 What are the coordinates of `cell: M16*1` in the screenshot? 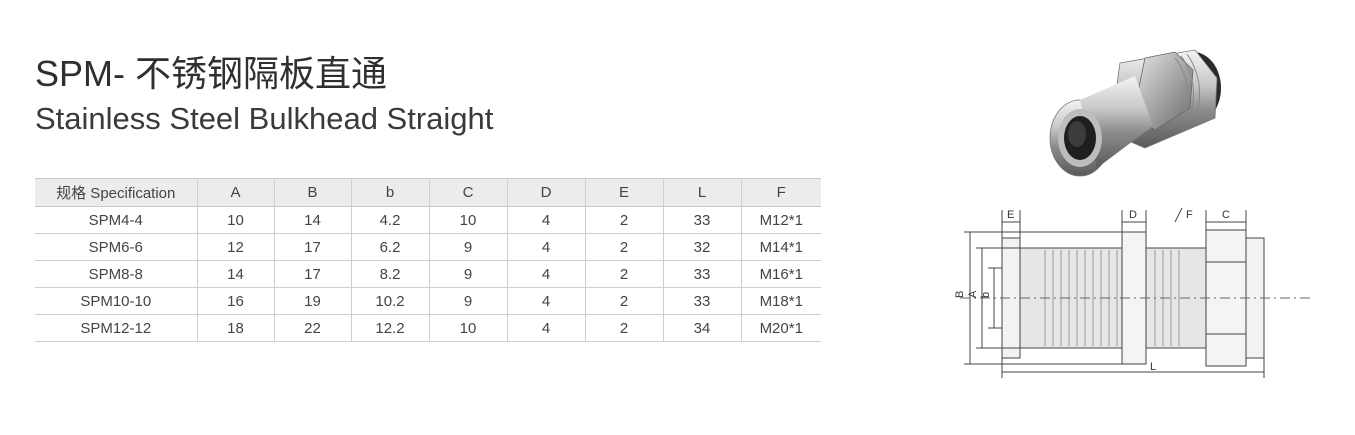 It's located at (780, 274).